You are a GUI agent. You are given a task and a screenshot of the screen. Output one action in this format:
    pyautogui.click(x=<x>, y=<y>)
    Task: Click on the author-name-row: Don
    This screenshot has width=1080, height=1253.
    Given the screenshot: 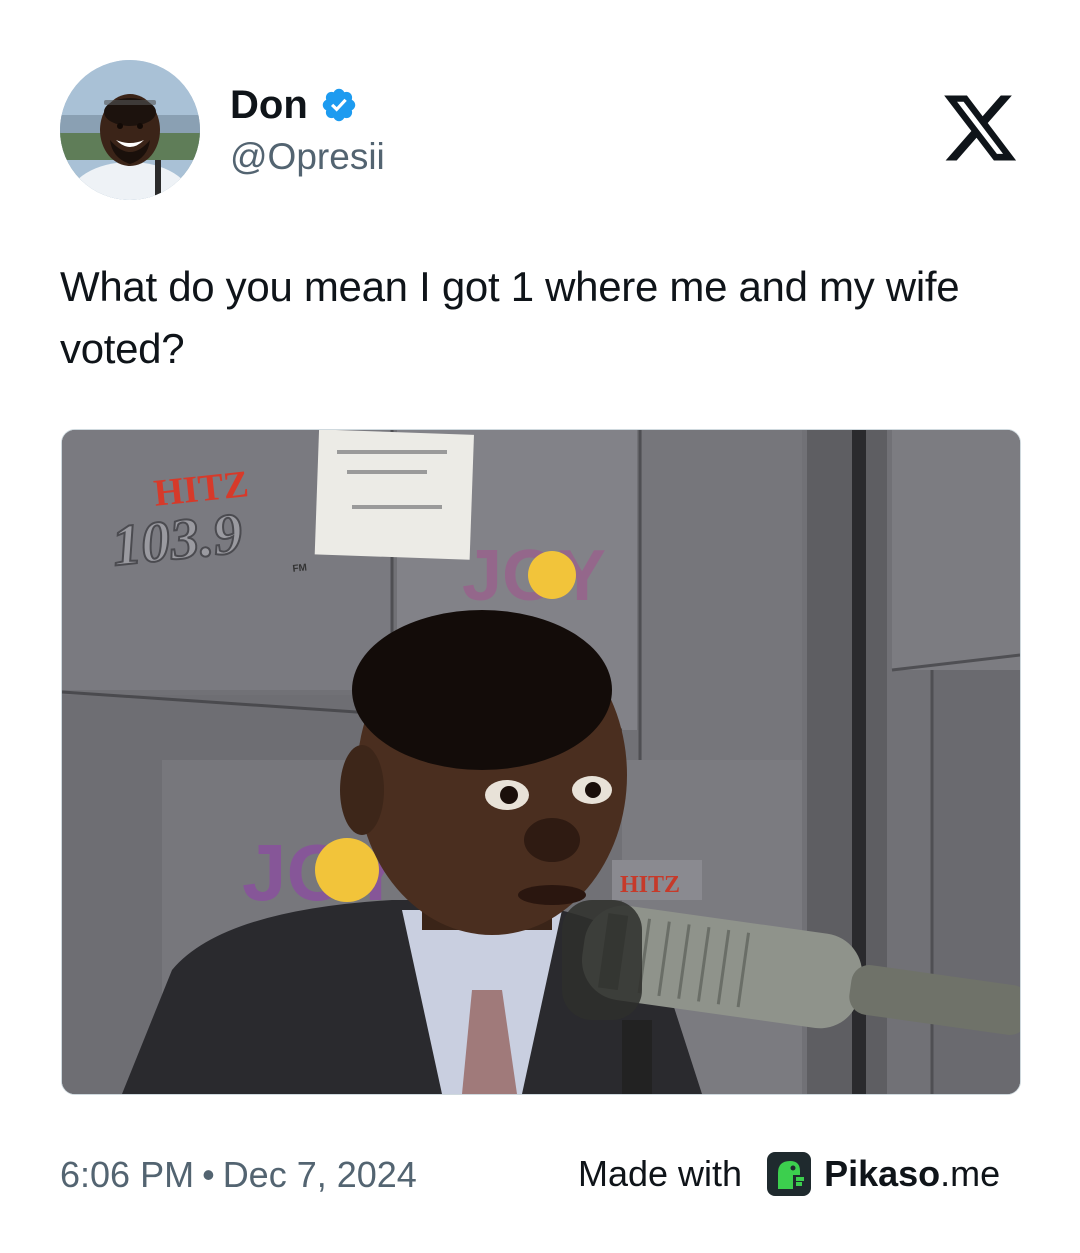 What is the action you would take?
    pyautogui.click(x=294, y=105)
    